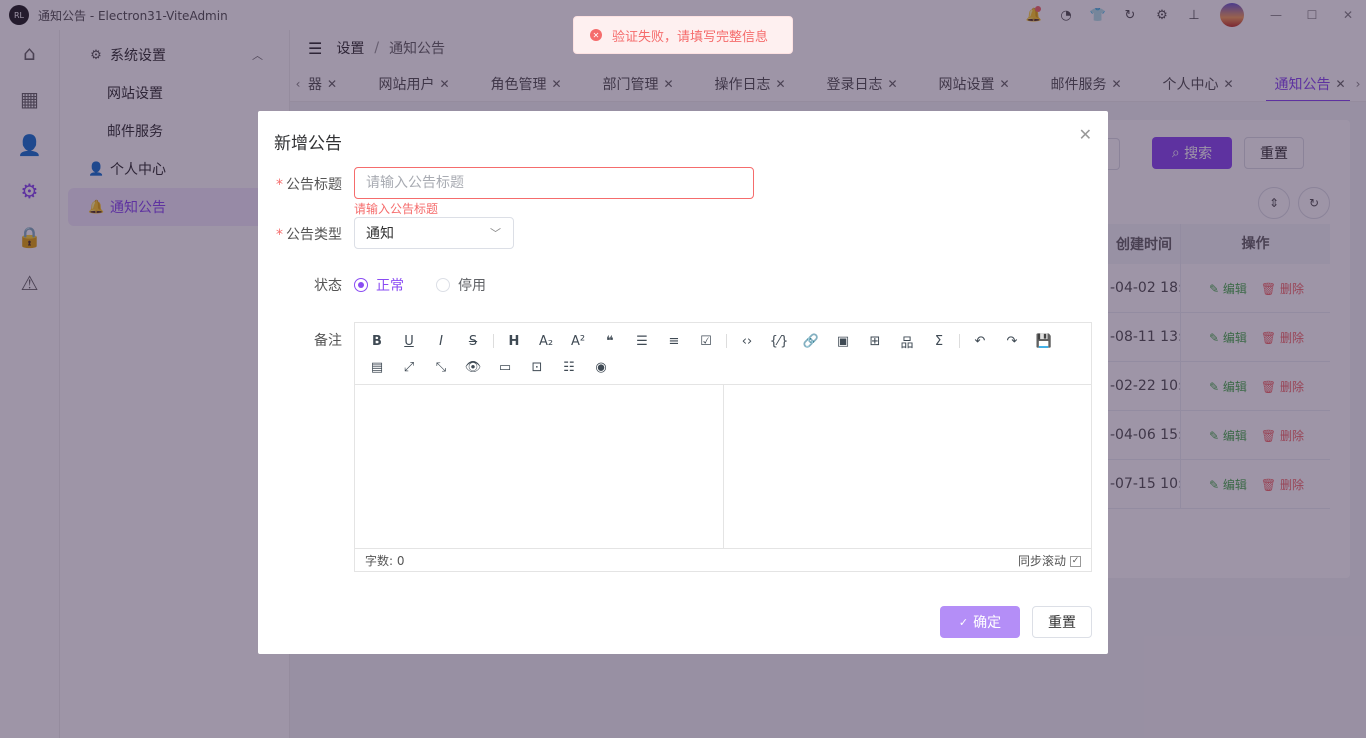  Describe the element at coordinates (811, 341) in the screenshot. I see `link-icon: 🔗` at that location.